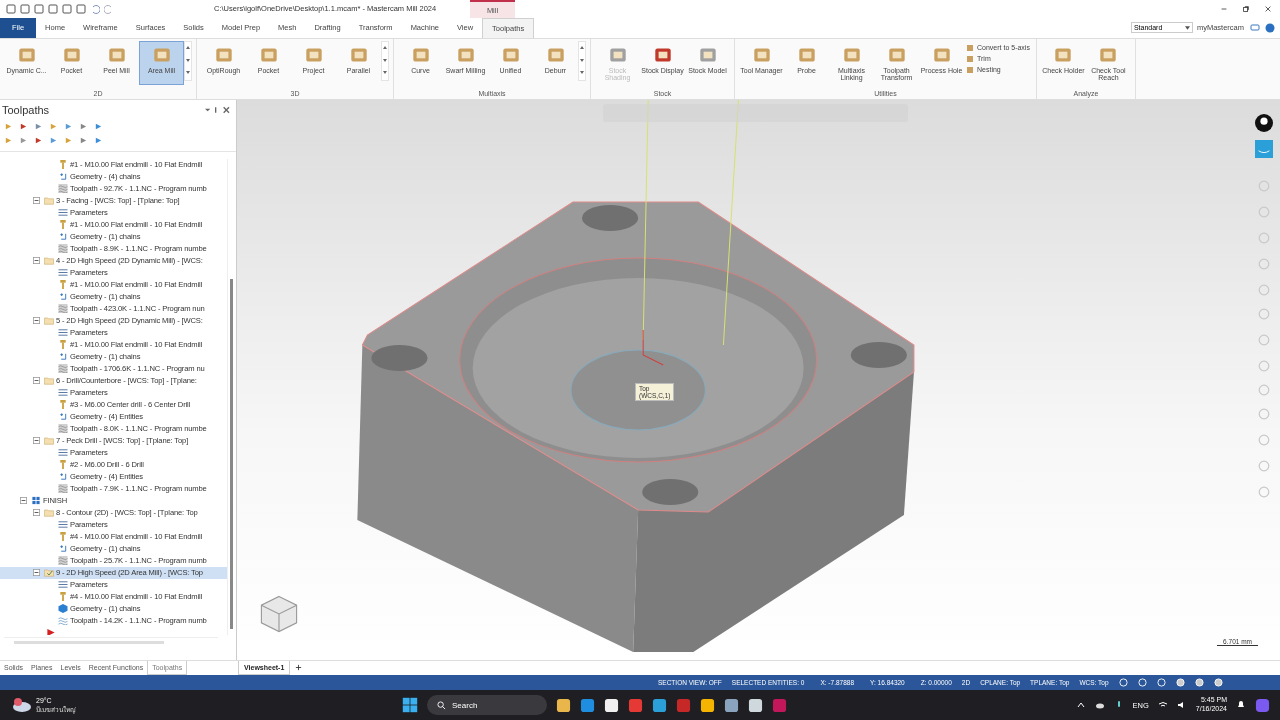 This screenshot has width=1280, height=720. What do you see at coordinates (1255, 27) in the screenshot?
I see `chat-icon` at bounding box center [1255, 27].